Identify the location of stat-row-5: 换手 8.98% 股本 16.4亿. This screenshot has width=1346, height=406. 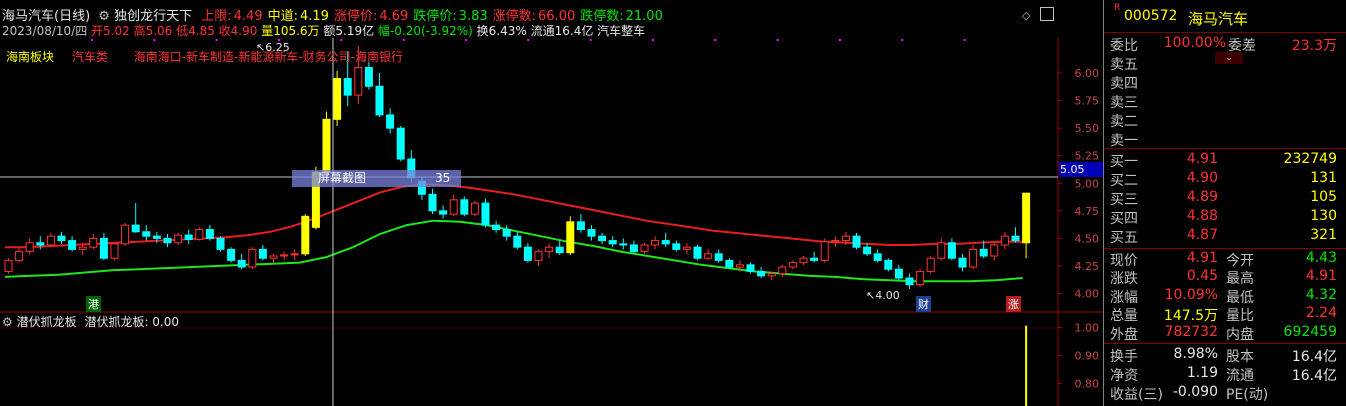
(1224, 355).